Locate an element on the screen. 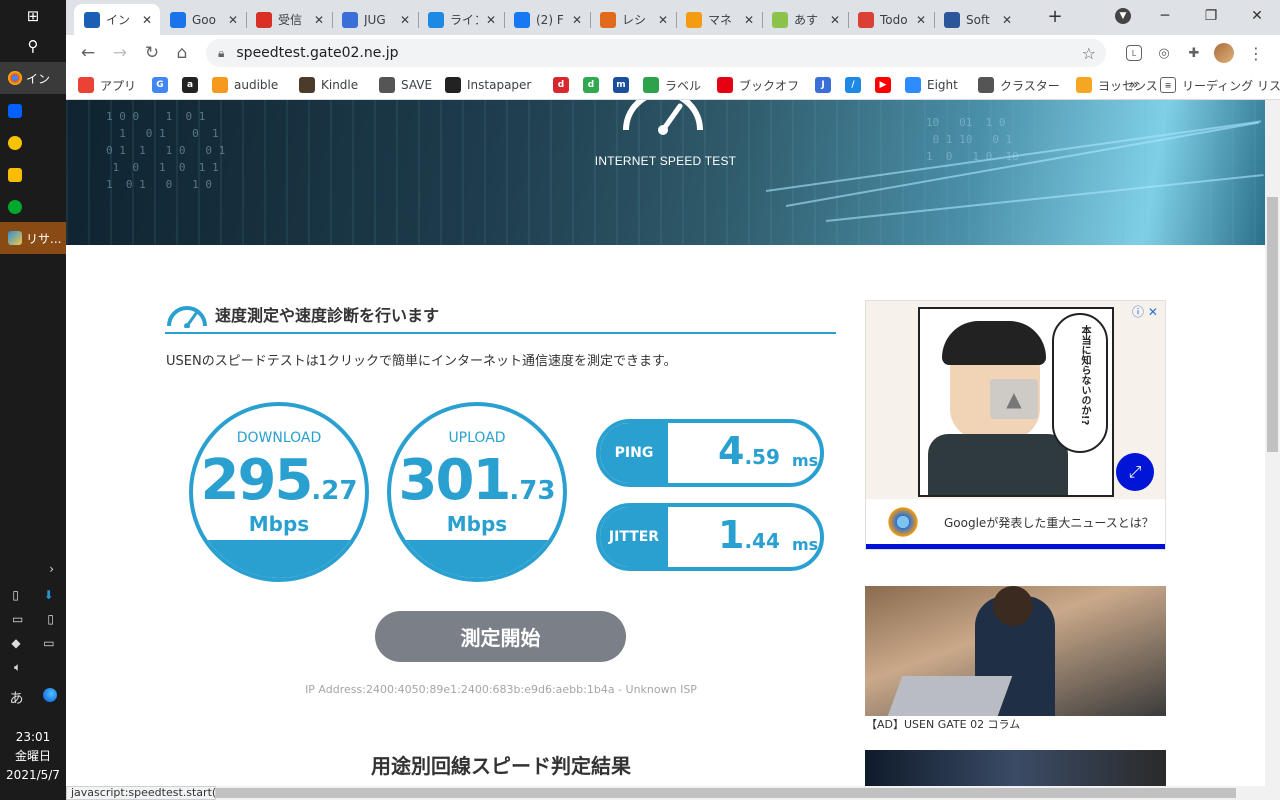 Image resolution: width=1280 pixels, height=800 pixels. tray-row-3: ◆ ▭ is located at coordinates (33, 643).